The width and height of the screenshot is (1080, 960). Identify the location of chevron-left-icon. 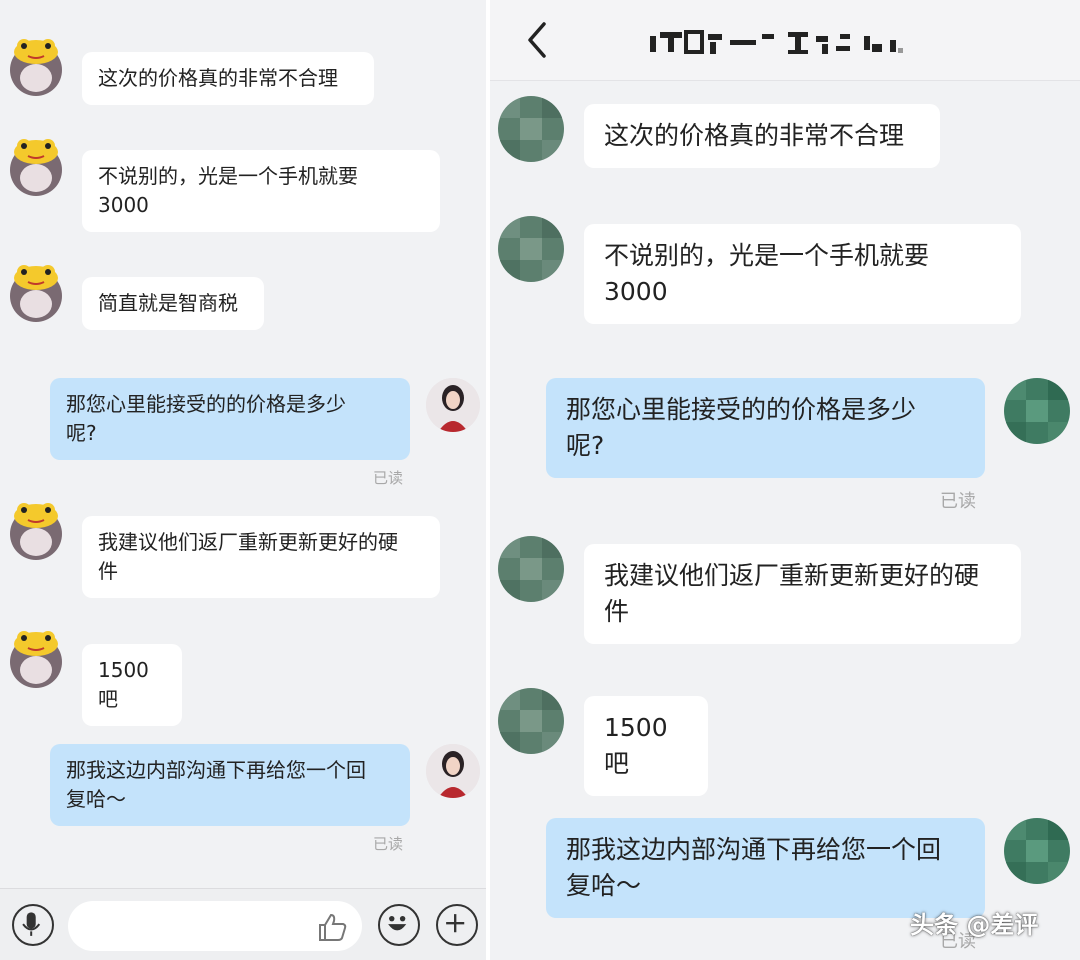
(537, 40).